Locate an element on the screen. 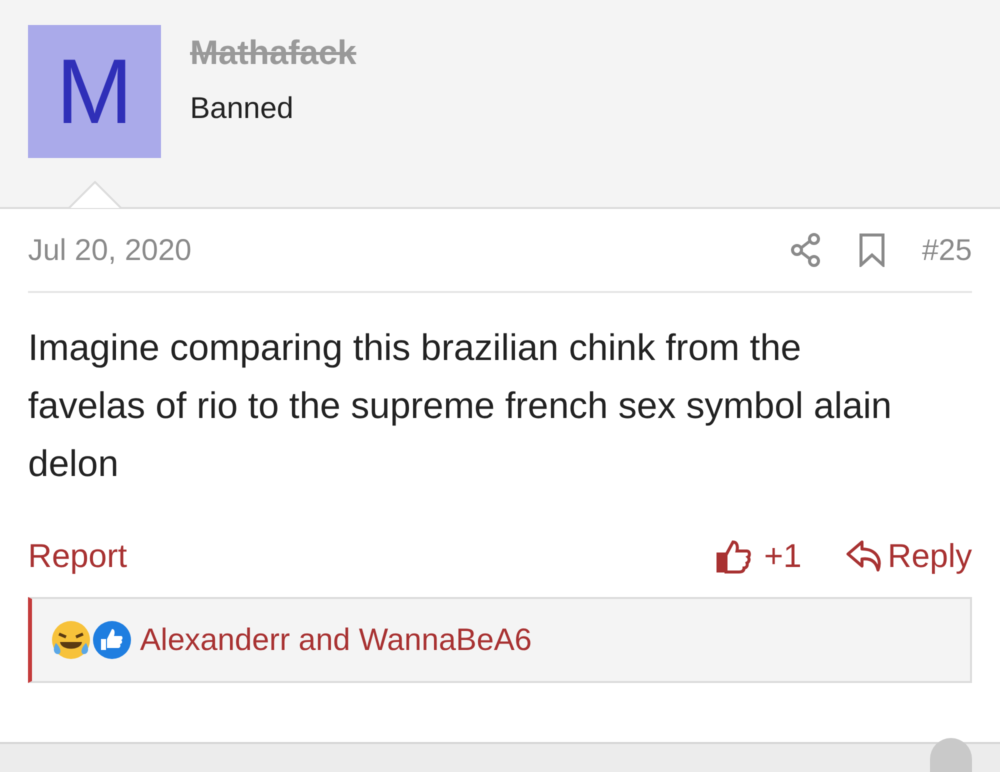  avatar: M is located at coordinates (94, 91).